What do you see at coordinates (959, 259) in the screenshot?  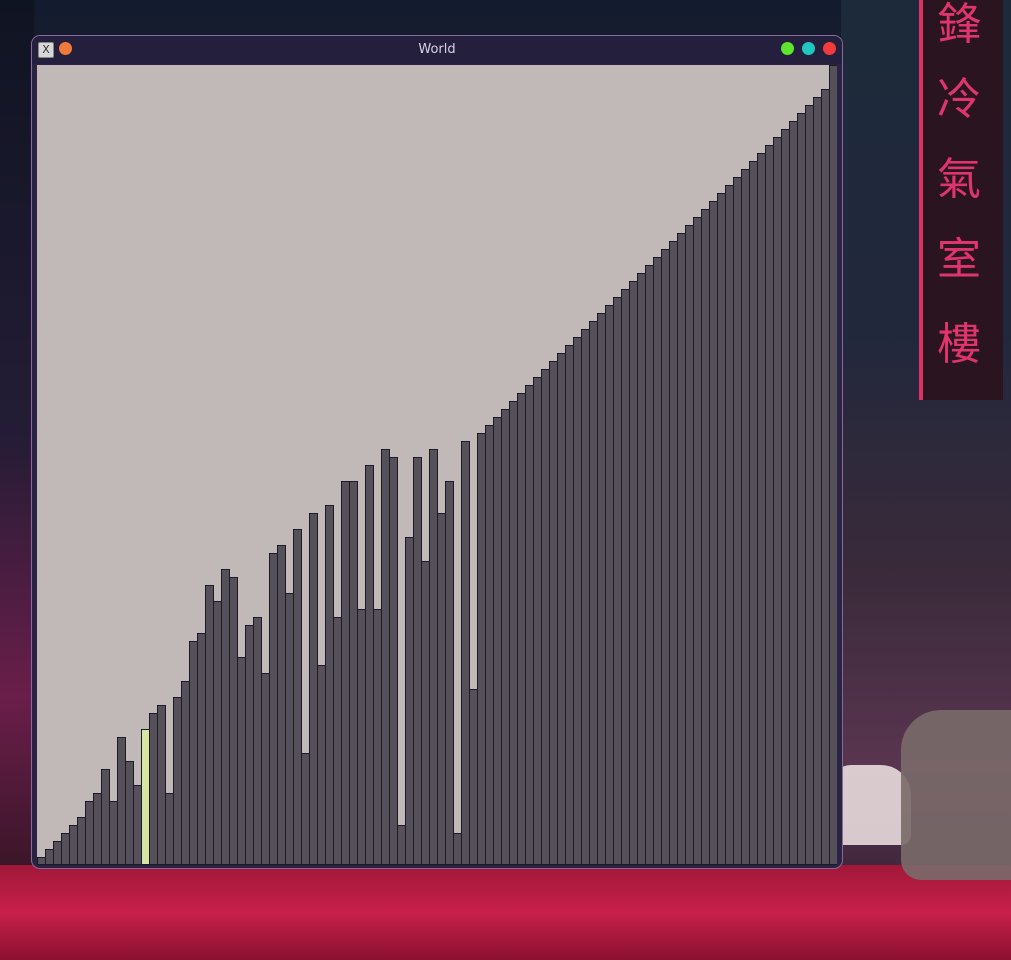 I see `neon-sign-glyph: 室` at bounding box center [959, 259].